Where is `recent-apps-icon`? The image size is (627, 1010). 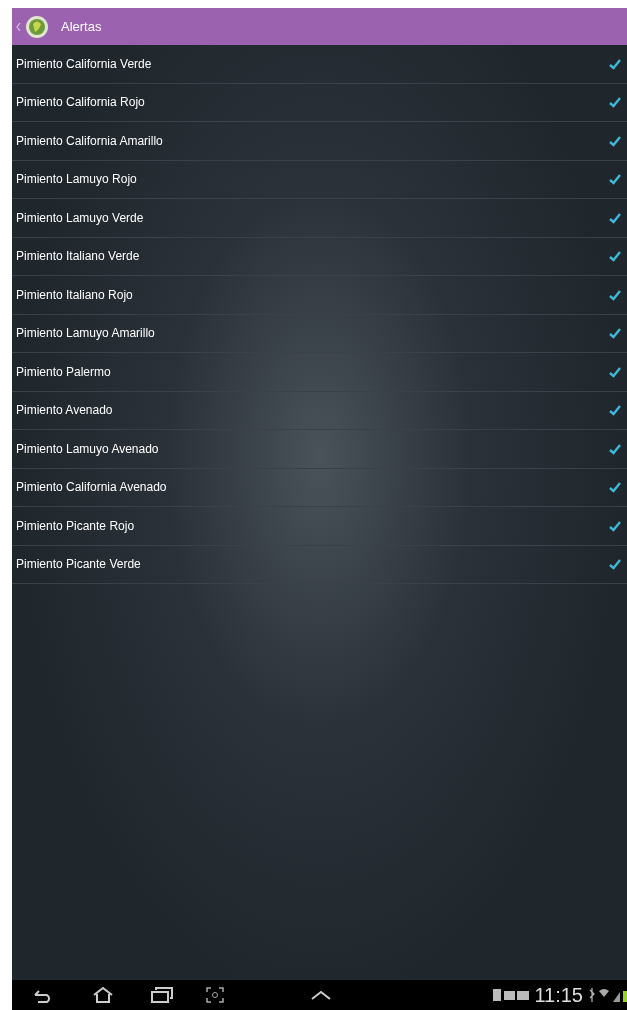 recent-apps-icon is located at coordinates (162, 995).